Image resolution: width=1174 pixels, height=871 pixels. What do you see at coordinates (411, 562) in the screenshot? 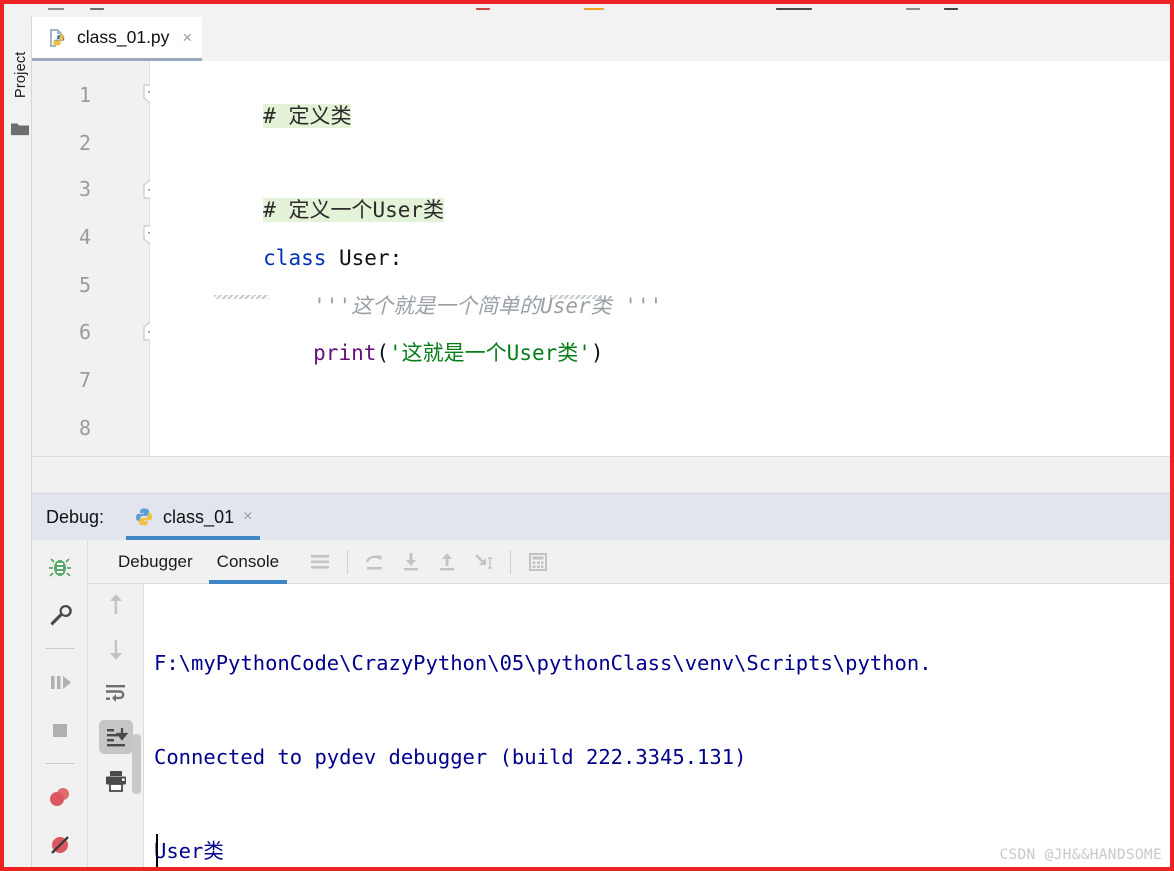
I see `step-into-icon` at bounding box center [411, 562].